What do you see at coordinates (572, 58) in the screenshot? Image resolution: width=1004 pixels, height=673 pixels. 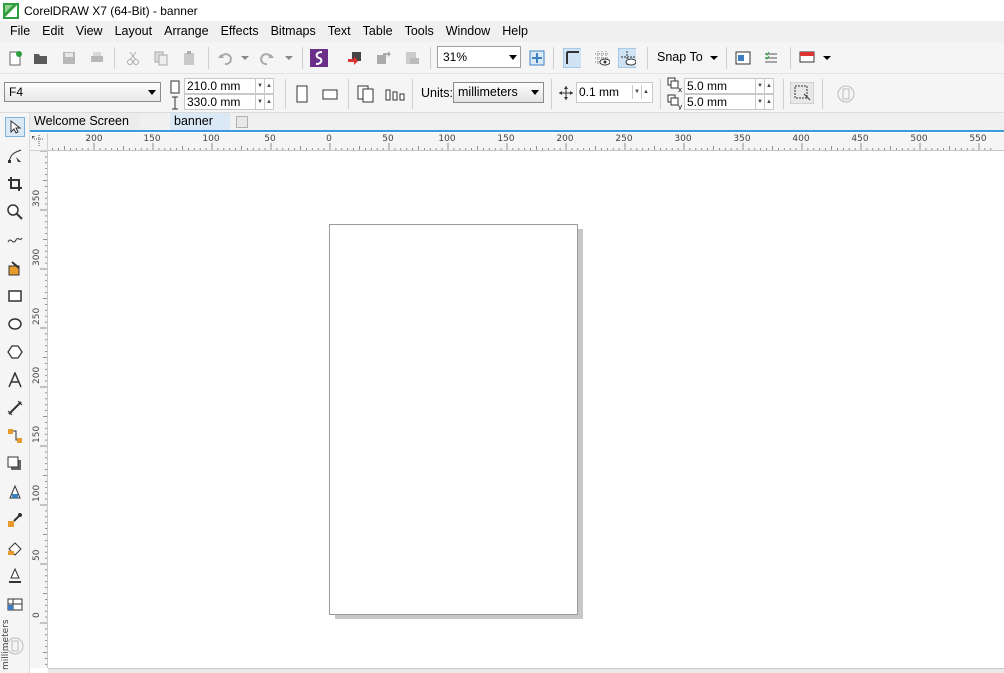 I see `show-rulers-icon` at bounding box center [572, 58].